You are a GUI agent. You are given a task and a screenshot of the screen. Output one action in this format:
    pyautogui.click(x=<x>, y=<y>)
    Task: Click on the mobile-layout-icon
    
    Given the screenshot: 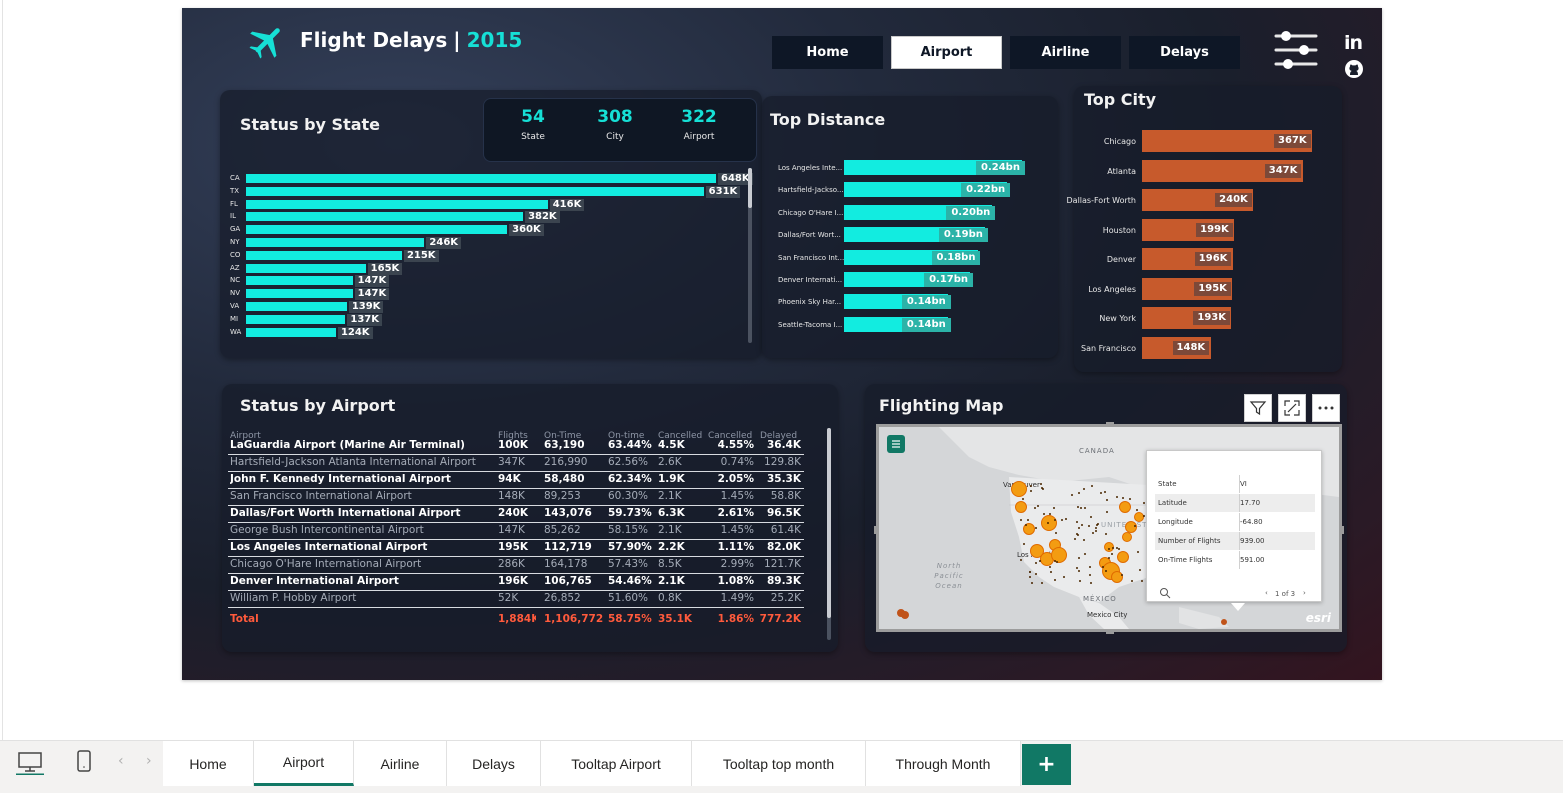 What is the action you would take?
    pyautogui.click(x=84, y=762)
    